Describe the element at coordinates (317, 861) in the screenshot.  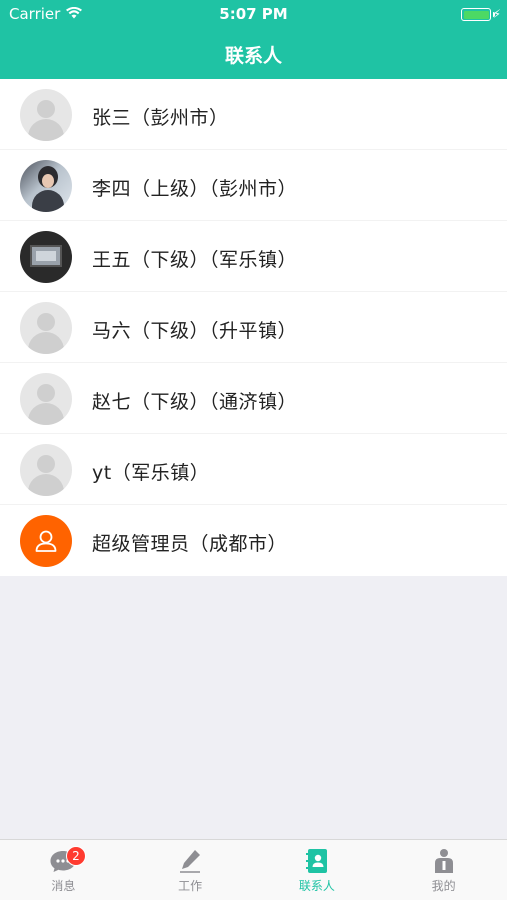
I see `contacts-book-icon` at that location.